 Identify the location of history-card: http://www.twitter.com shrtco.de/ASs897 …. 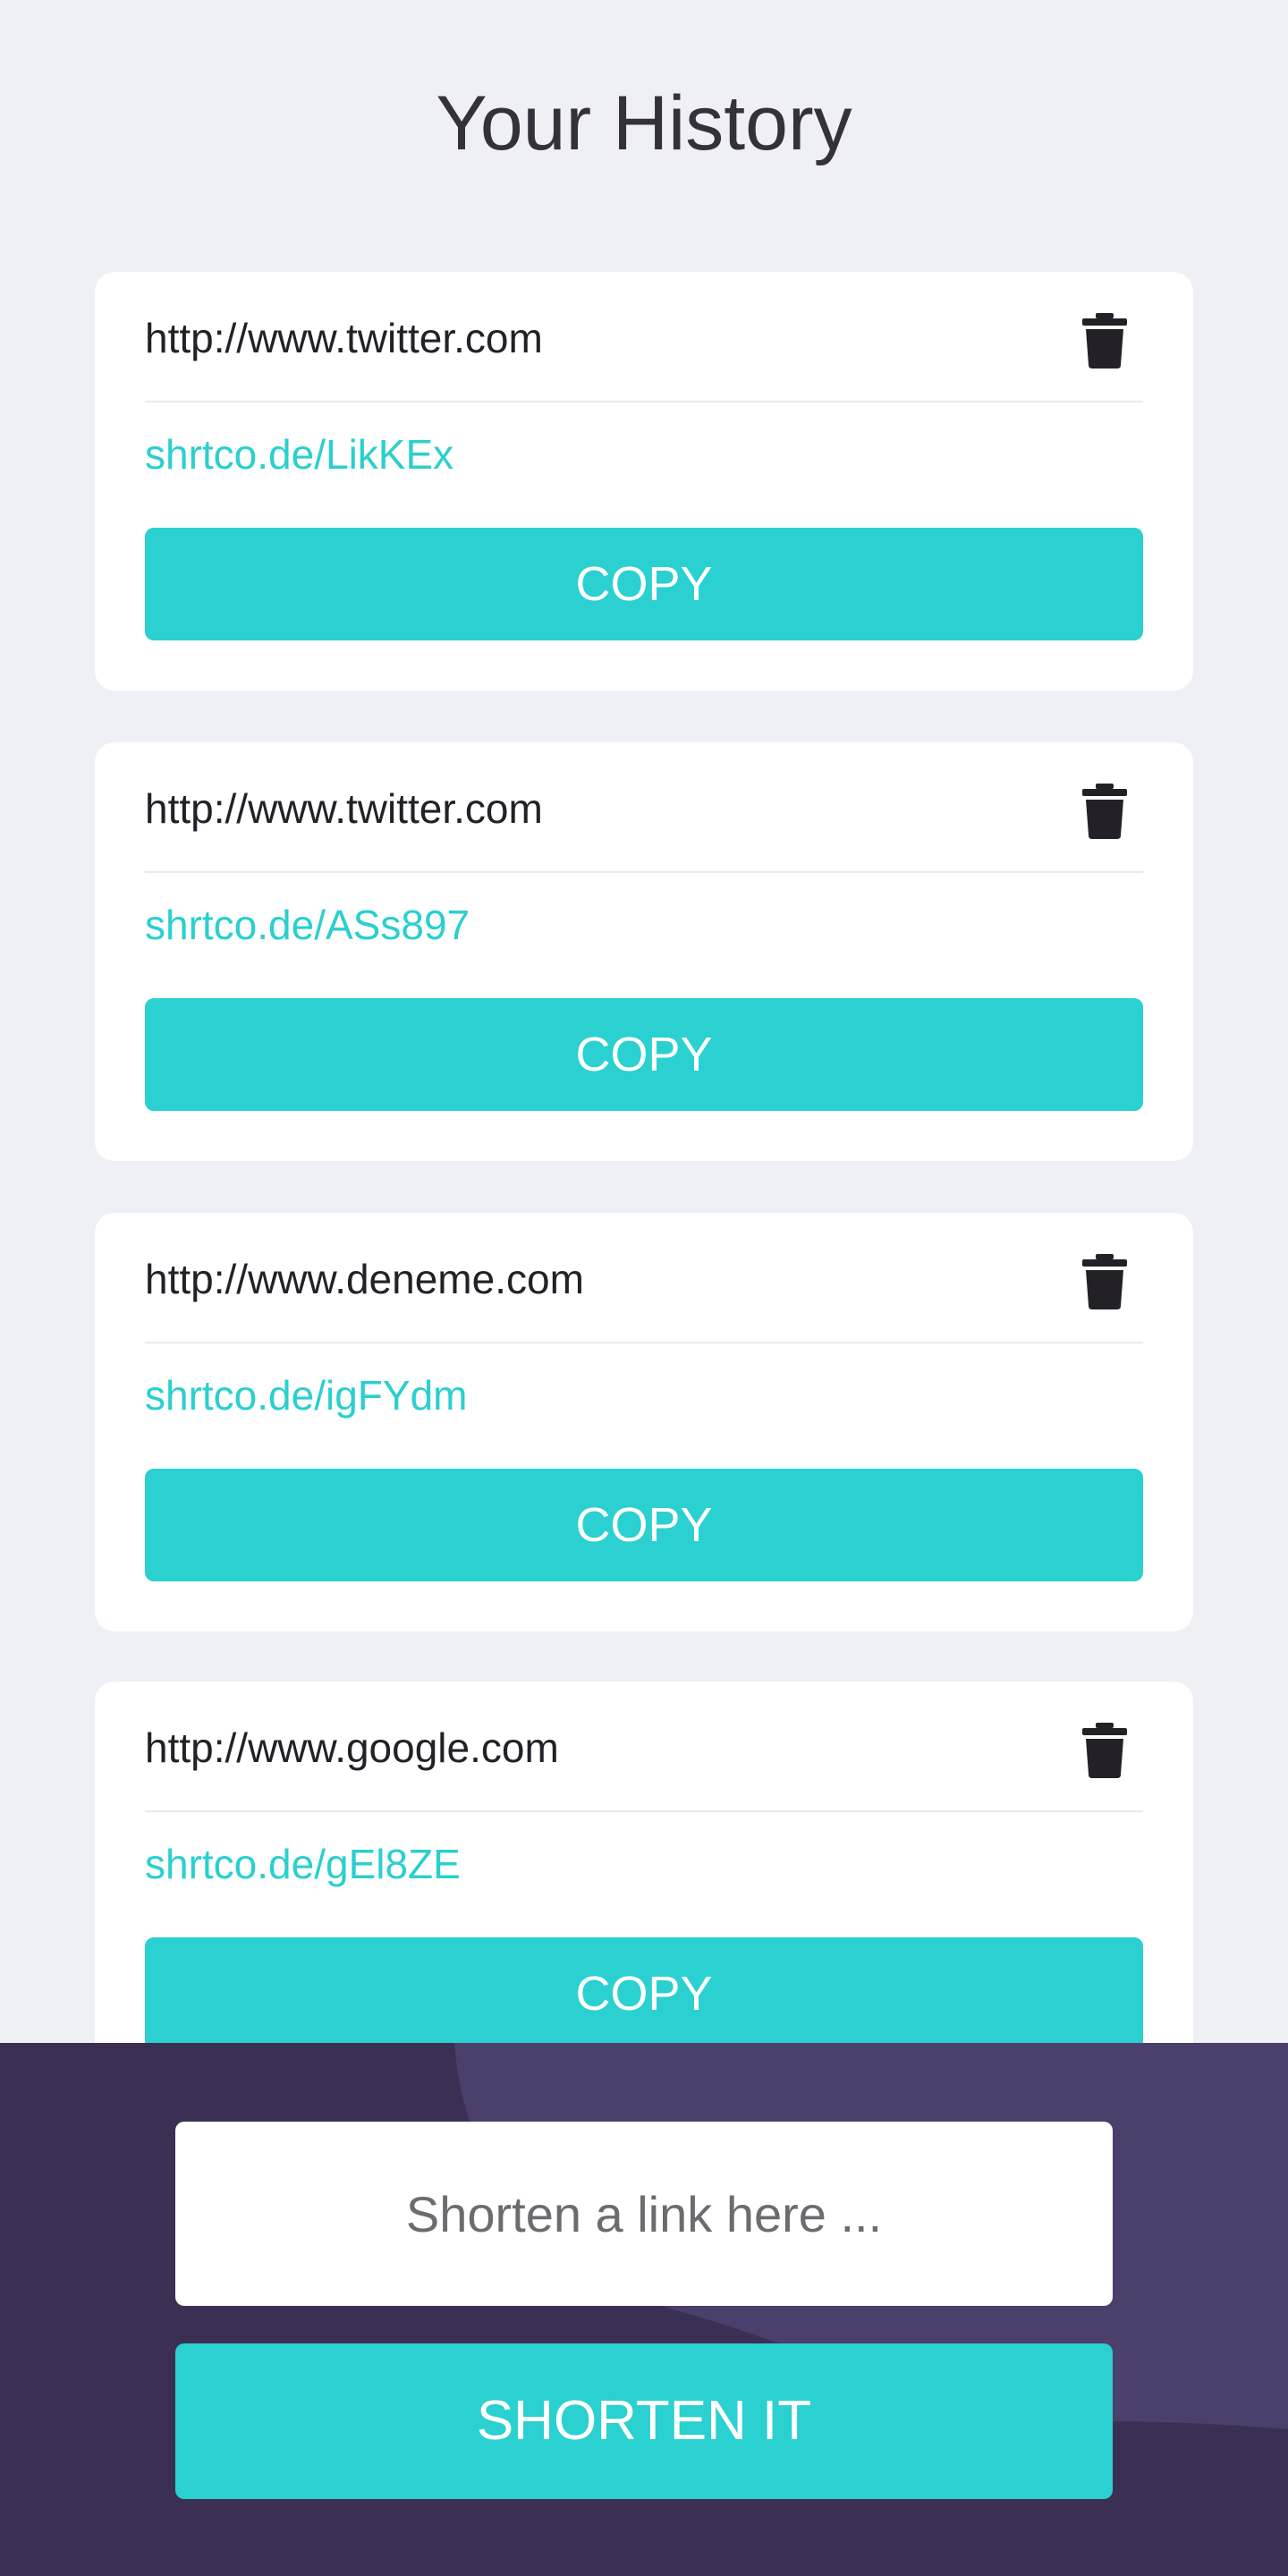
(644, 951).